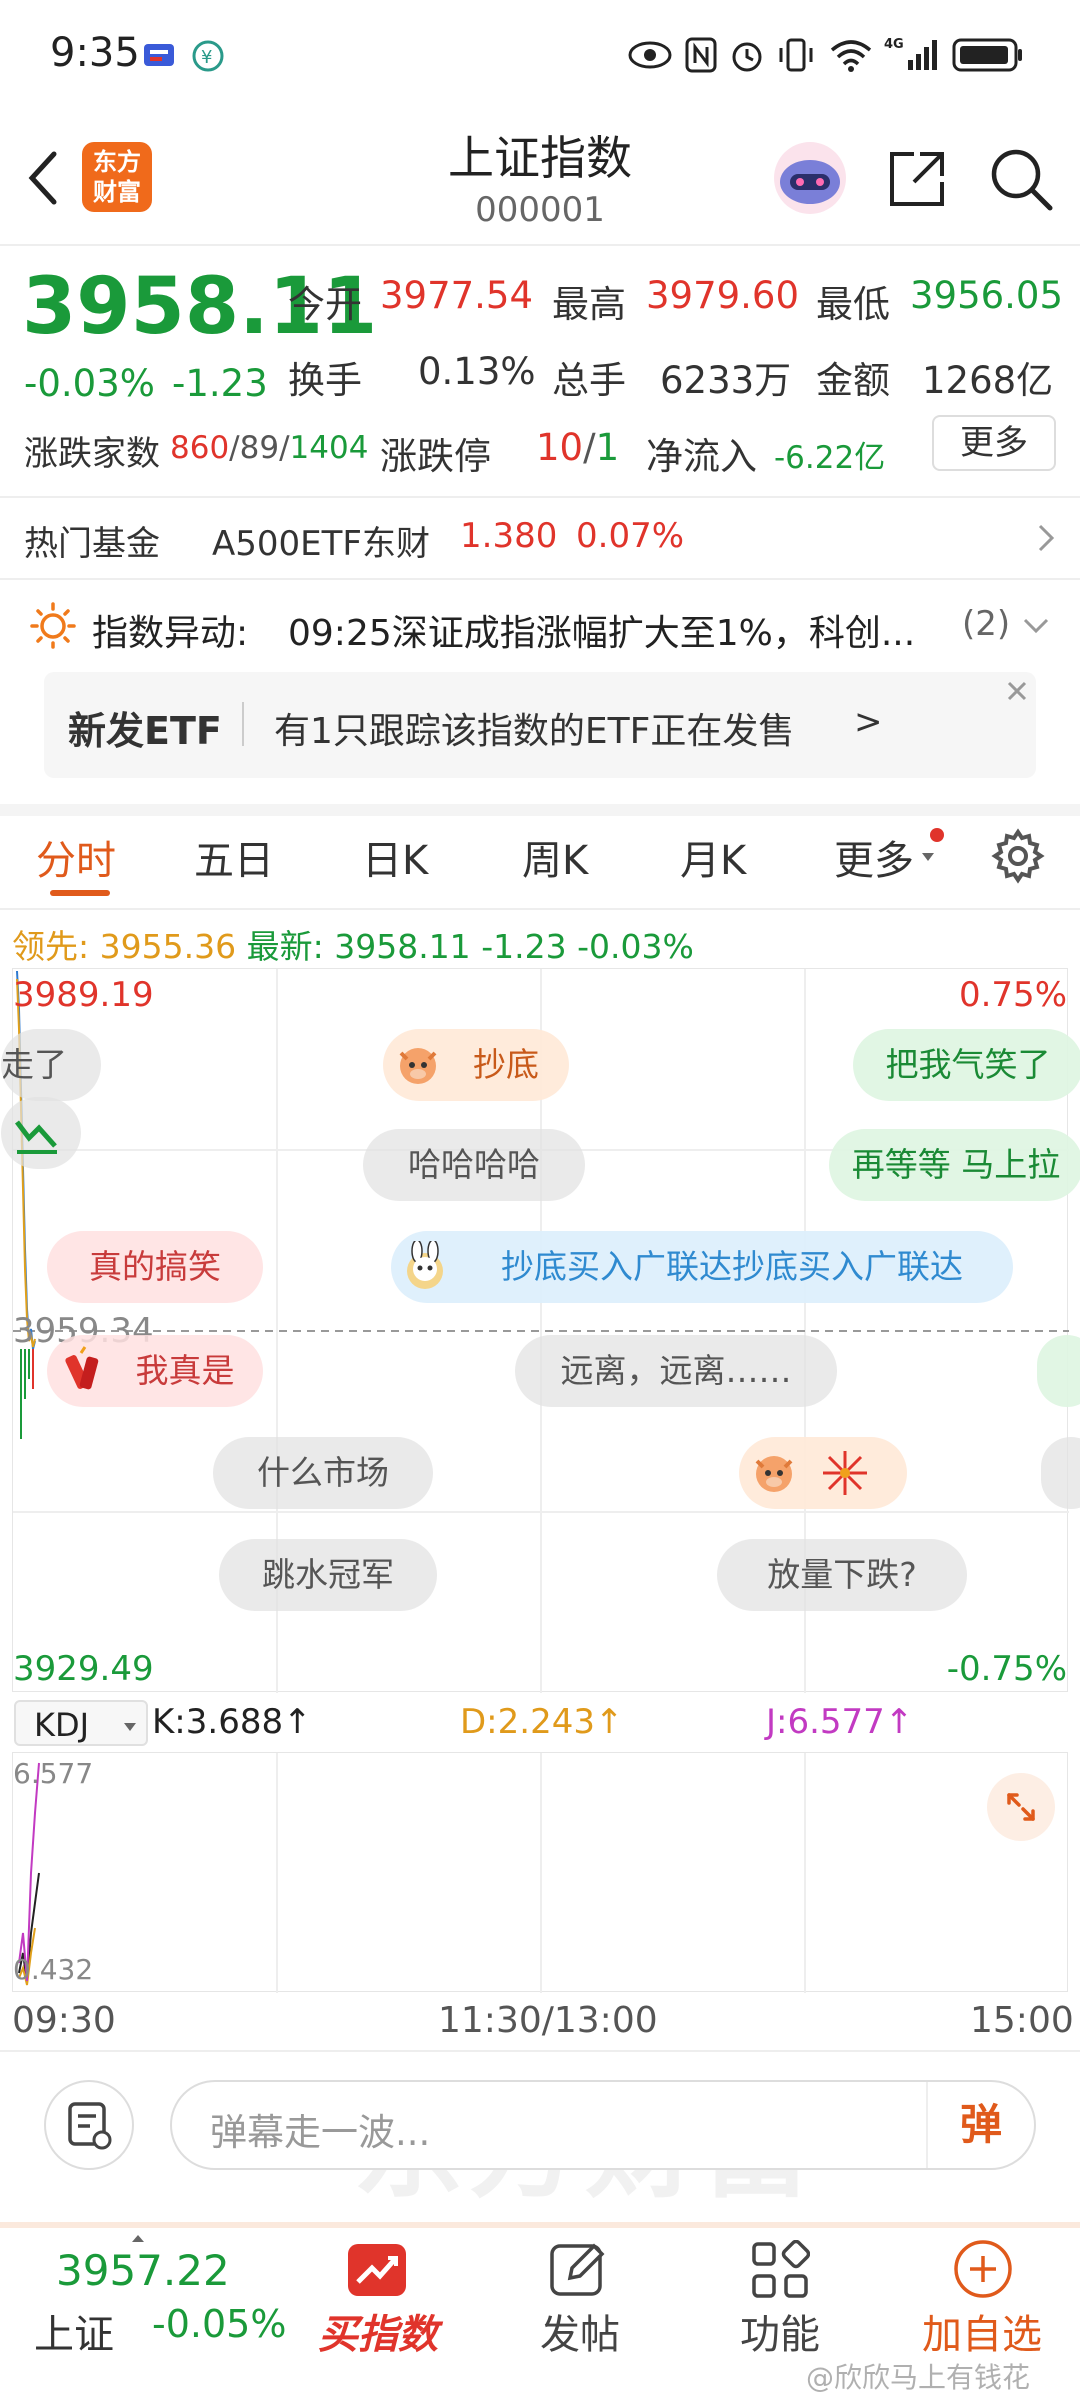  Describe the element at coordinates (220, 383) in the screenshot. I see `change-amount: -1.23` at that location.